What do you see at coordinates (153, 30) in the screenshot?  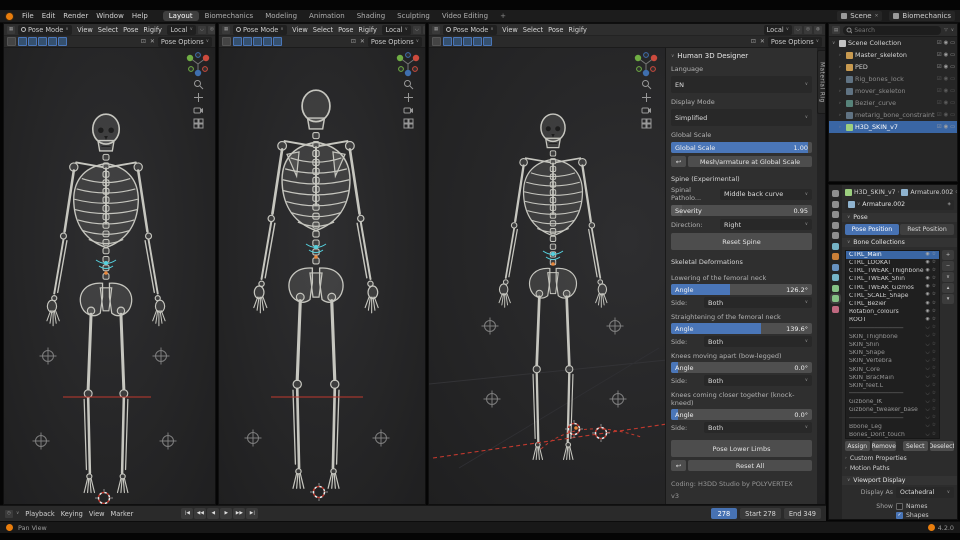 I see `viewport-menu-item: Rigify` at bounding box center [153, 30].